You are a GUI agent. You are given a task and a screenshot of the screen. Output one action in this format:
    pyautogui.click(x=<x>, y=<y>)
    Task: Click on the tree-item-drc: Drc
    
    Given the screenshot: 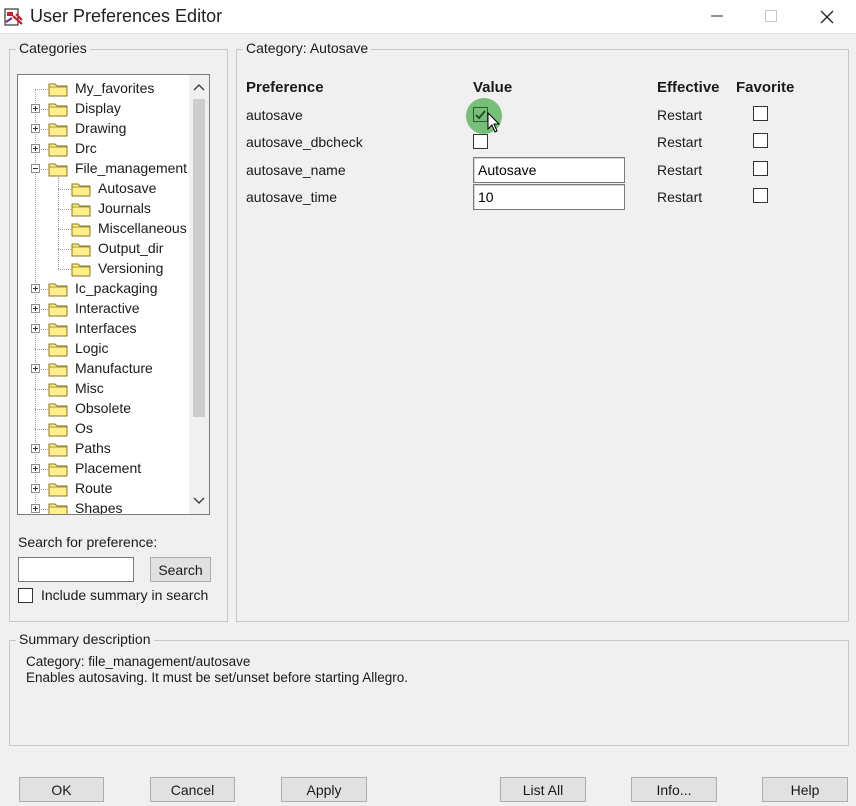 What is the action you would take?
    pyautogui.click(x=103, y=149)
    